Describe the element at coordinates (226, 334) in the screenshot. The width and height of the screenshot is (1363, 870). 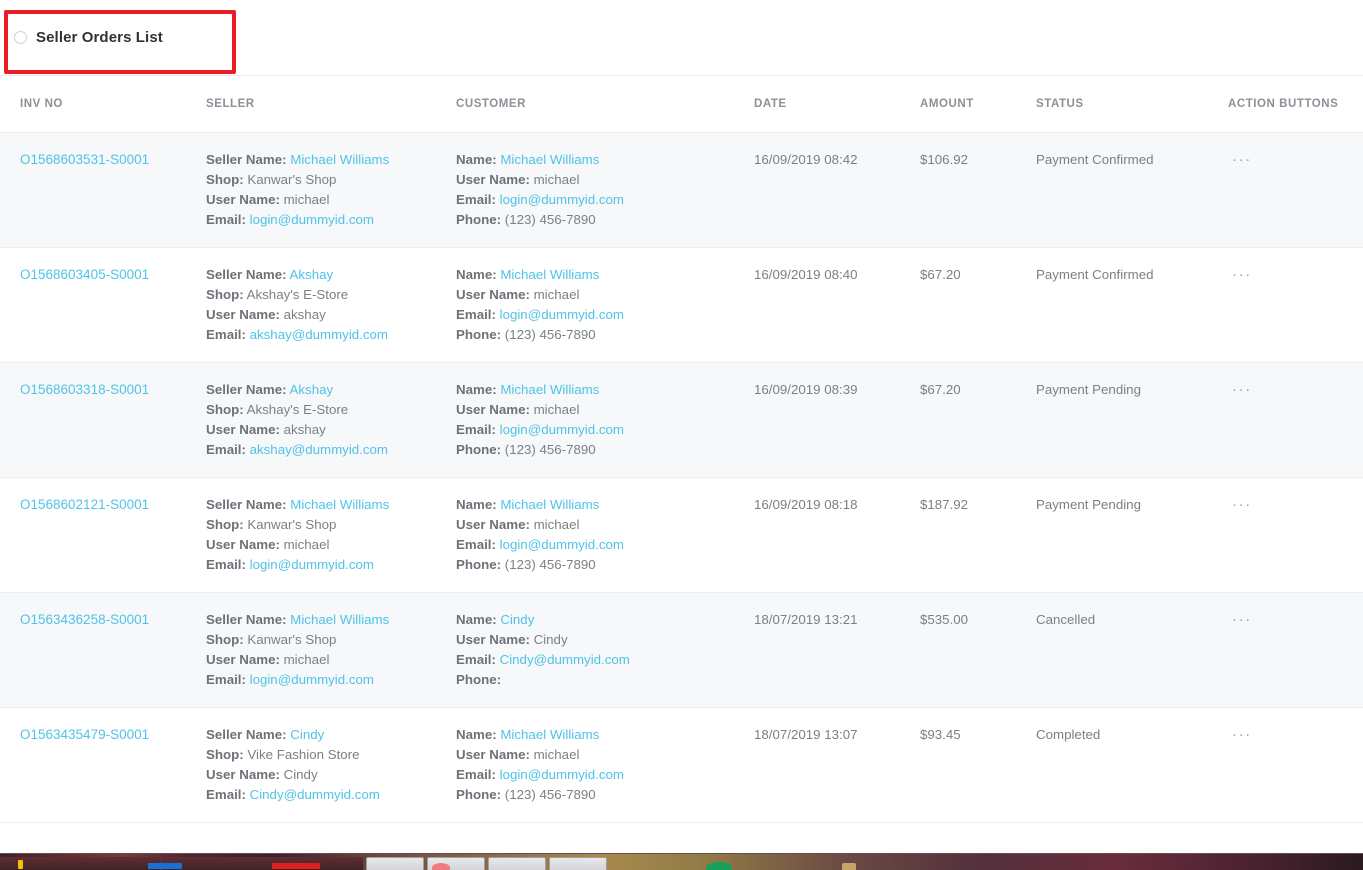
I see `field-label: Email:` at that location.